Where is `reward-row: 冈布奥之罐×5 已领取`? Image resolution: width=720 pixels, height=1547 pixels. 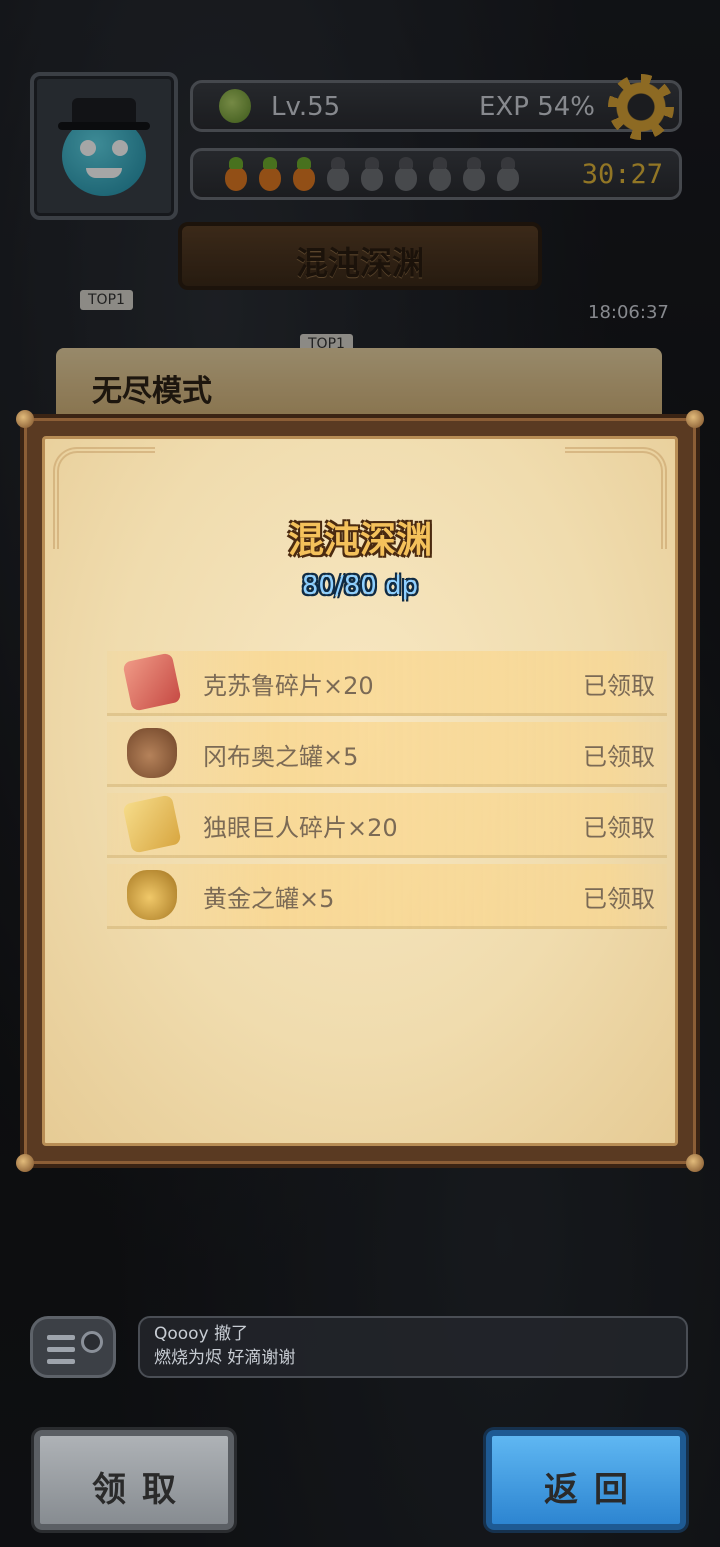
reward-row: 冈布奥之罐×5 已领取 is located at coordinates (387, 754).